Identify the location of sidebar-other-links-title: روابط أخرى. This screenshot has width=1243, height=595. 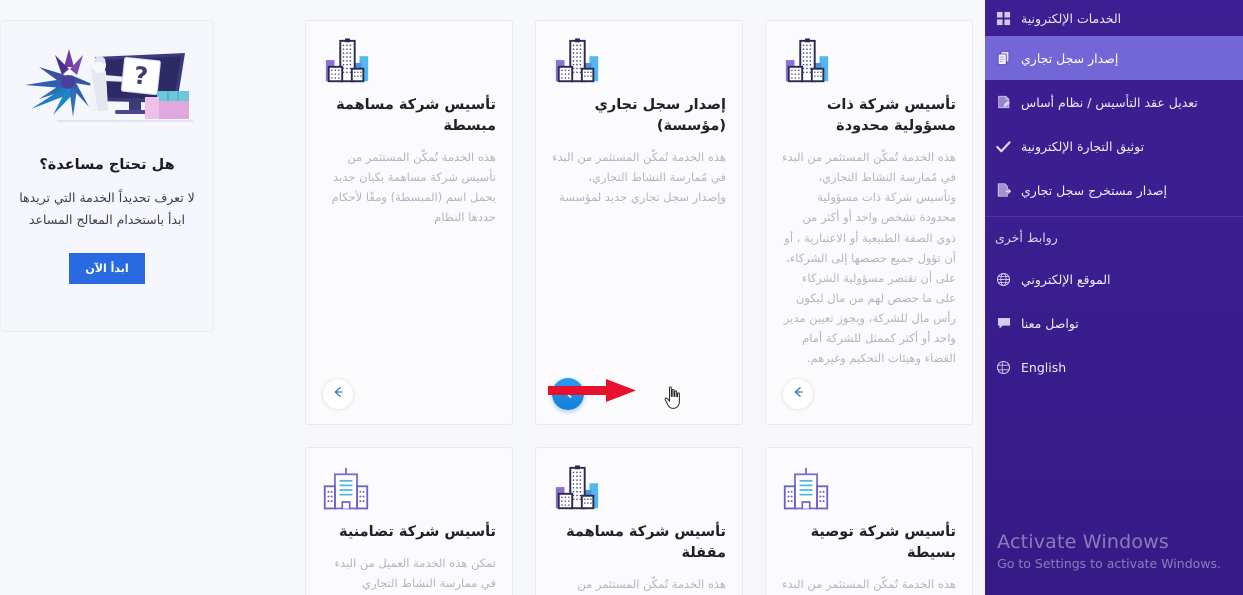
(1114, 237).